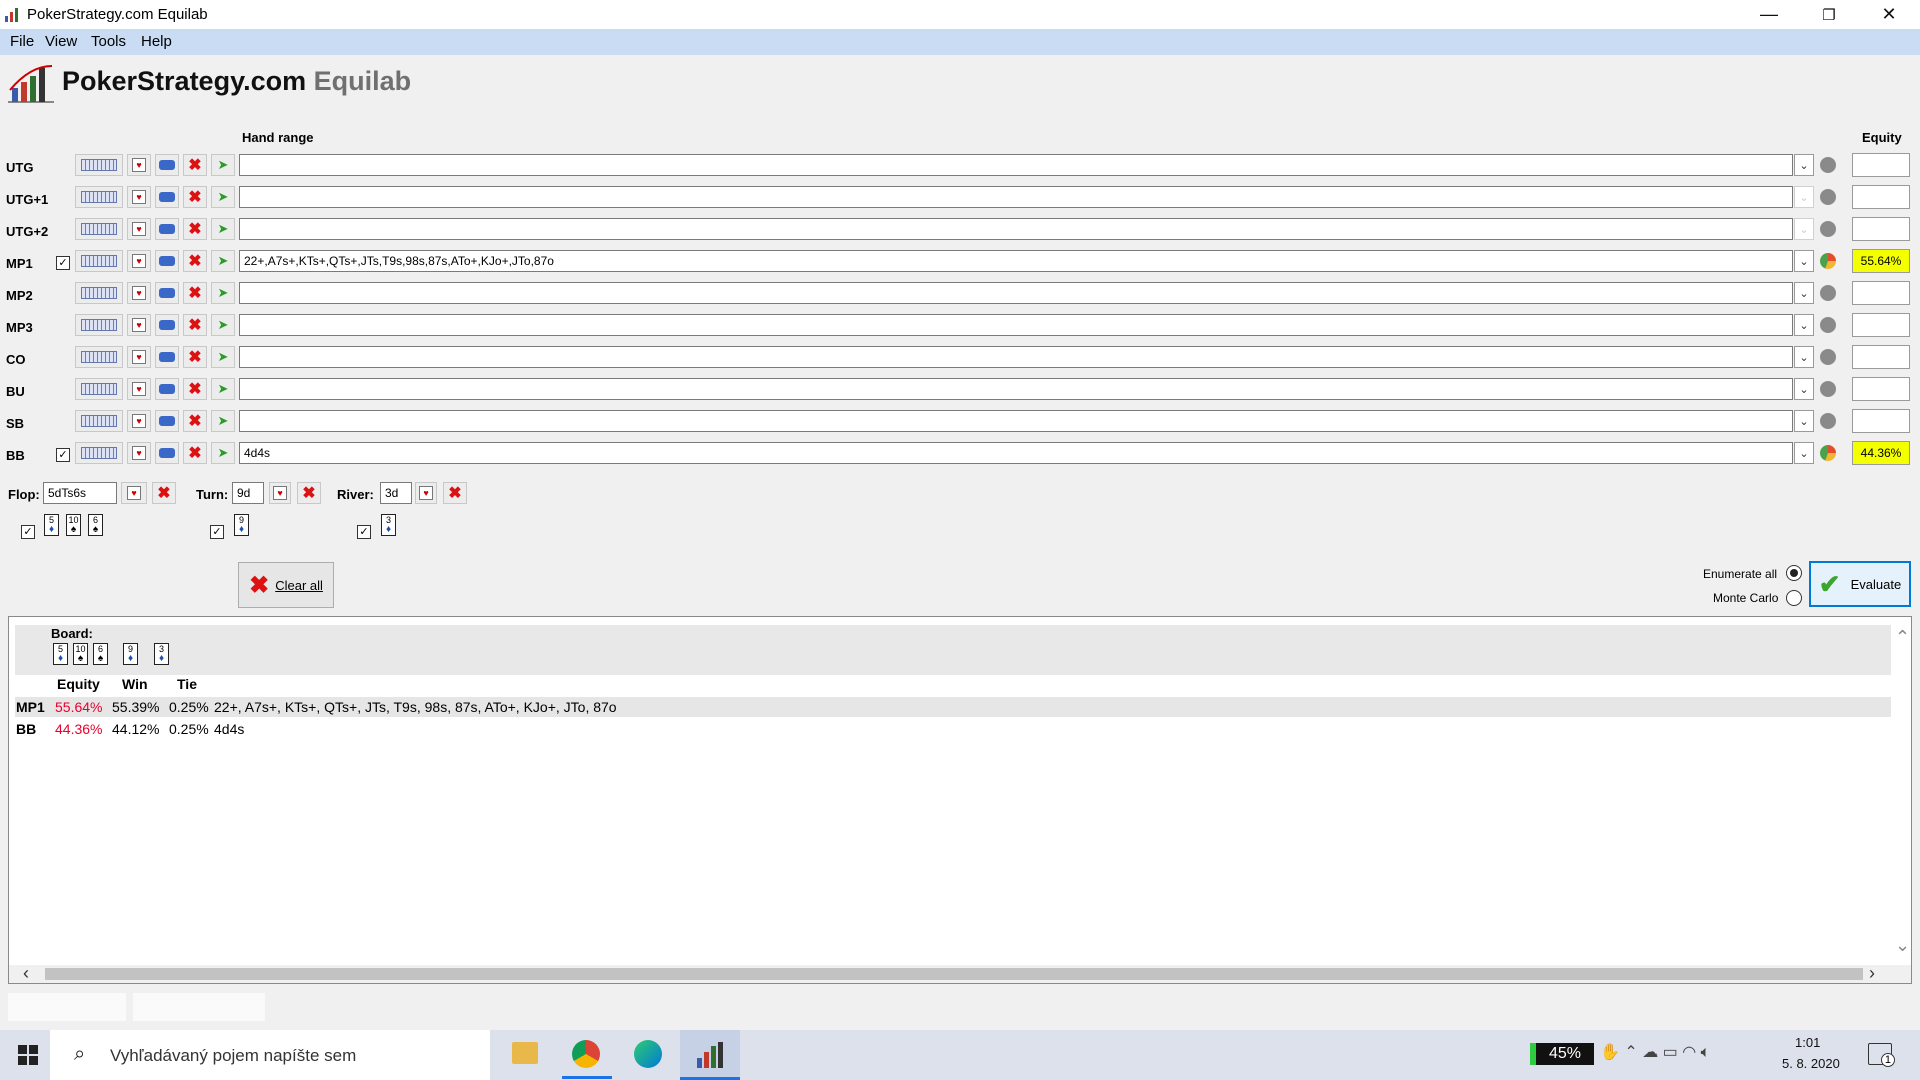 The width and height of the screenshot is (1920, 1080). Describe the element at coordinates (1872, 973) in the screenshot. I see `scroll-right-icon: ›` at that location.